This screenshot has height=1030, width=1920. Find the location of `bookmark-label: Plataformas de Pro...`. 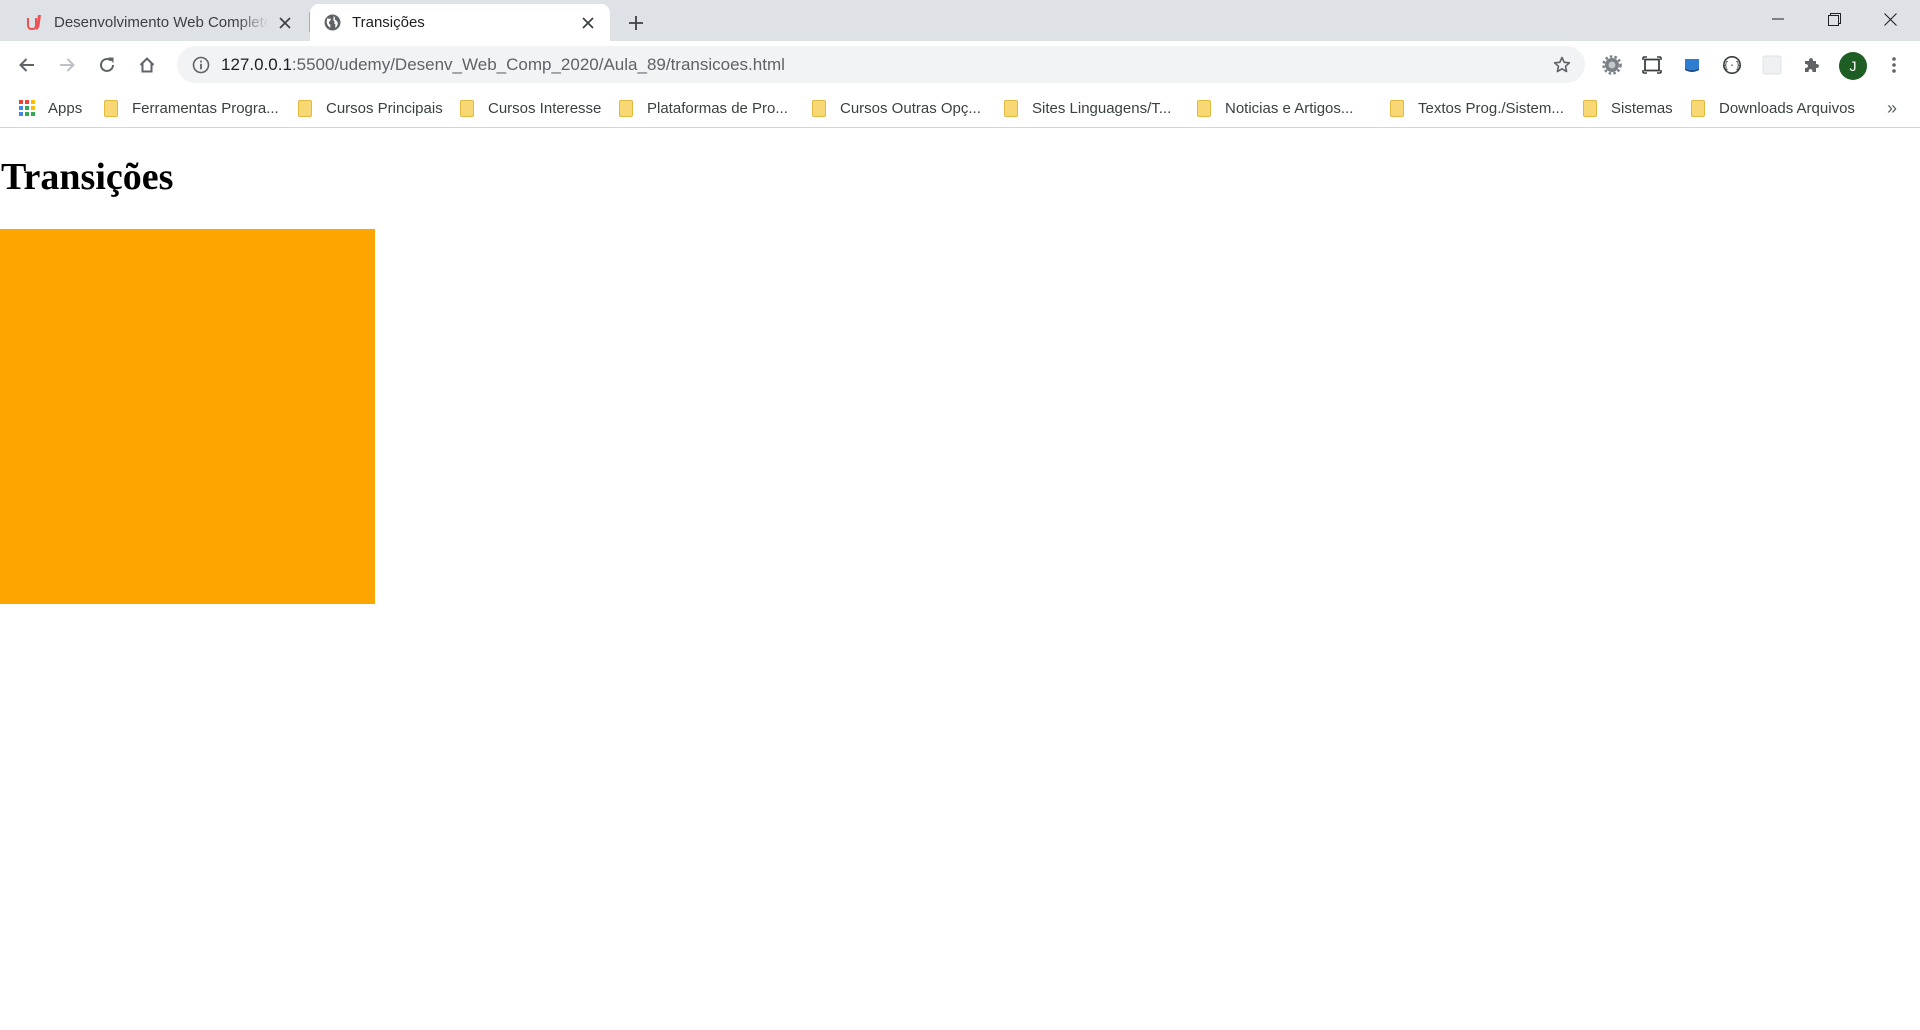

bookmark-label: Plataformas de Pro... is located at coordinates (717, 108).